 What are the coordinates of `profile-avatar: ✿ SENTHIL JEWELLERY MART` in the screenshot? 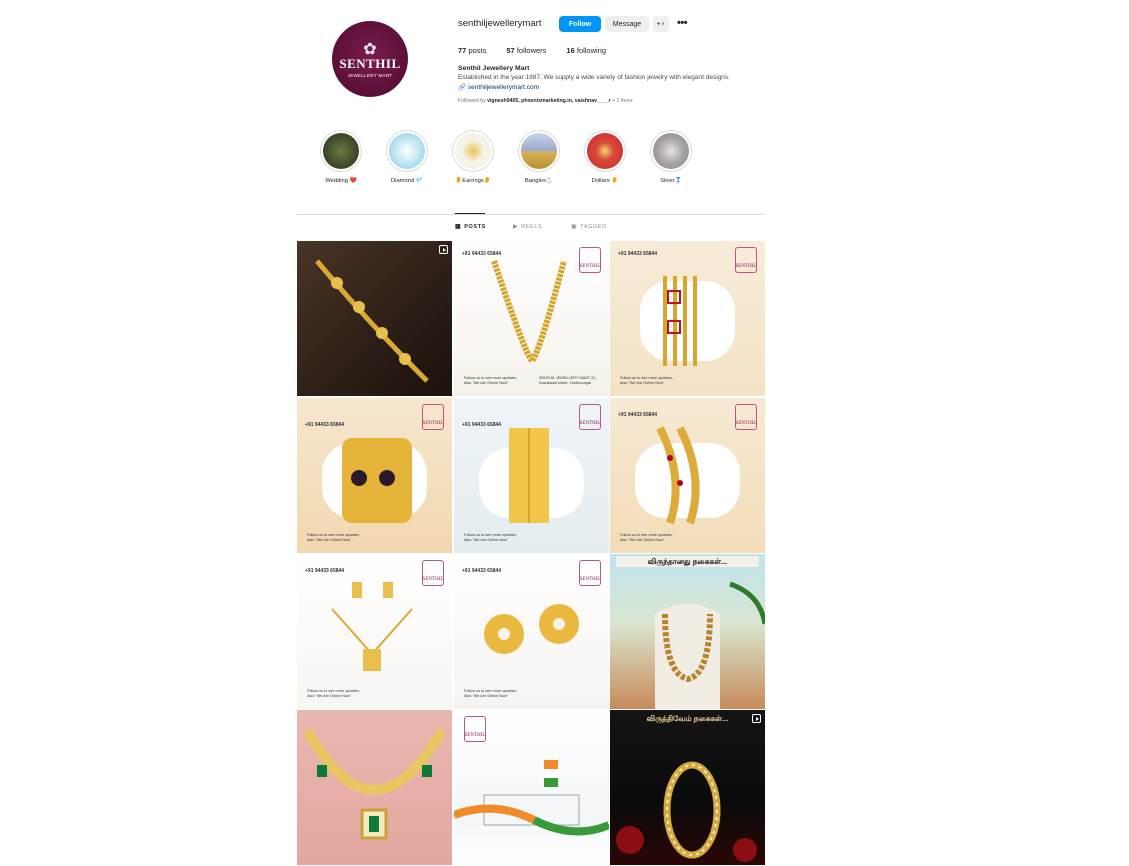 It's located at (370, 59).